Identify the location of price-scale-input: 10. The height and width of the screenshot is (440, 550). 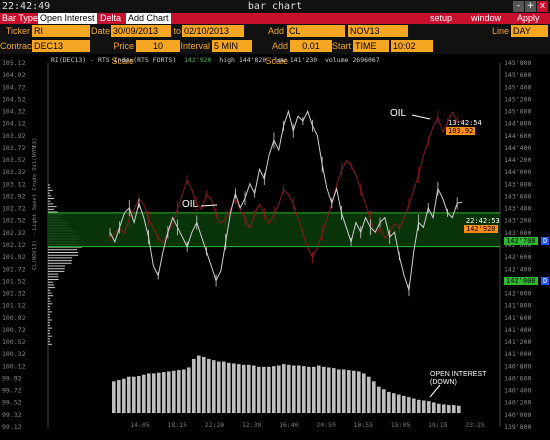
(158, 46).